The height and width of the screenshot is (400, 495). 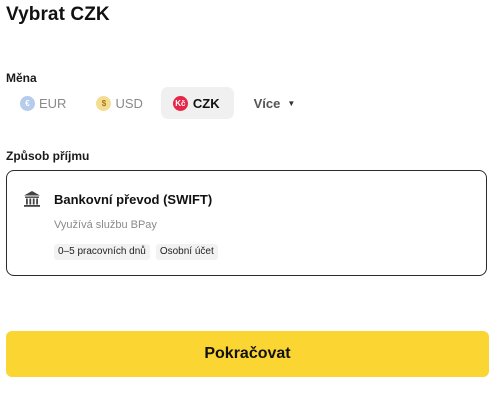 I want to click on currency-option-usd: $ USD, so click(x=119, y=103).